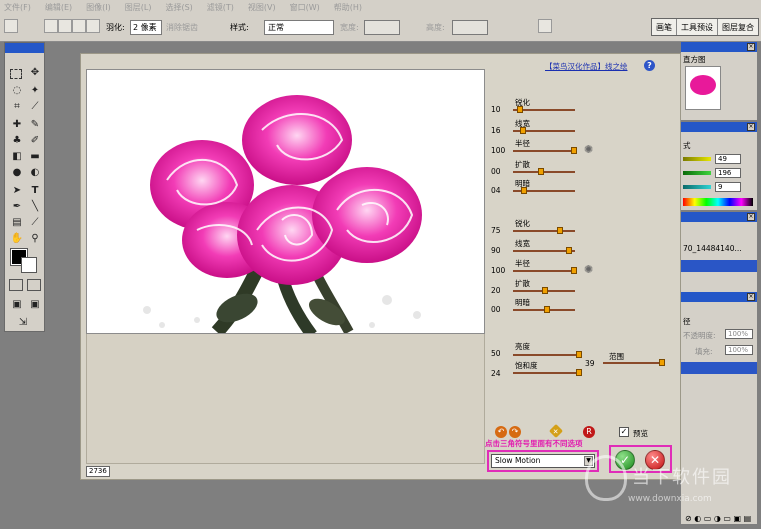 Image resolution: width=761 pixels, height=529 pixels. Describe the element at coordinates (35, 141) in the screenshot. I see `history-brush-icon: ✐` at that location.